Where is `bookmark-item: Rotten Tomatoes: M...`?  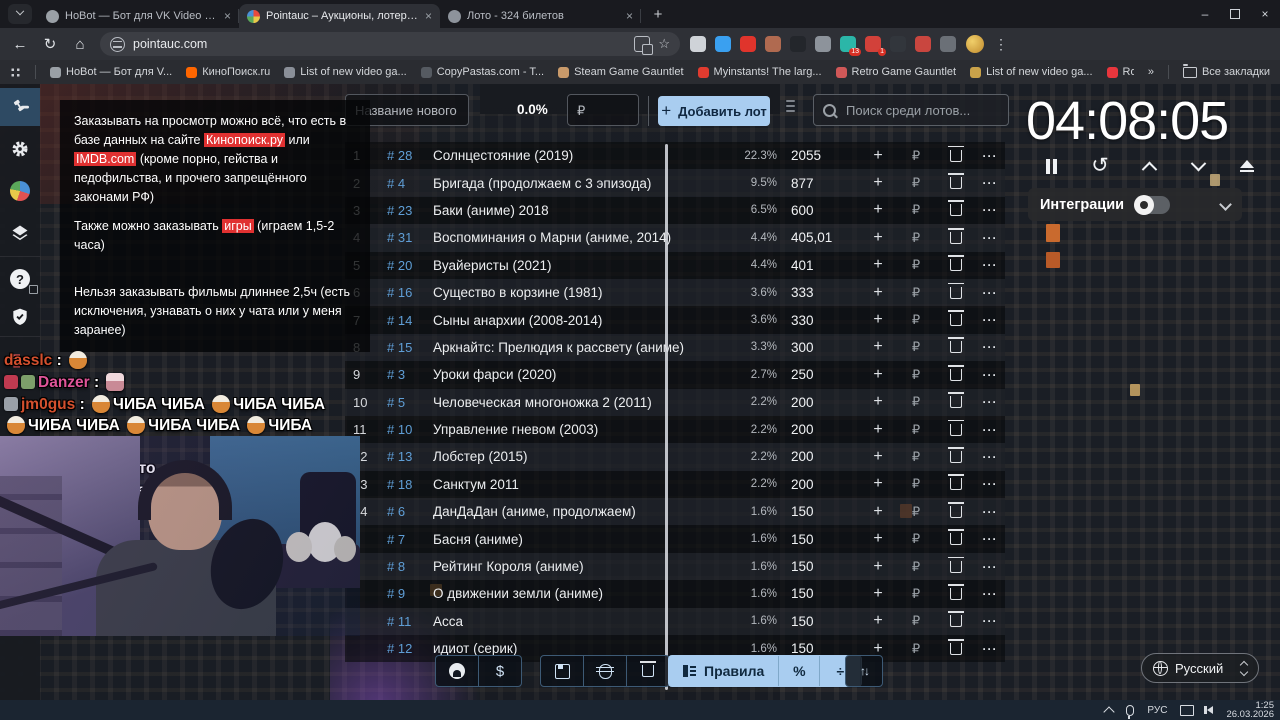
bookmark-item: Rotten Tomatoes: M... is located at coordinates (1120, 72).